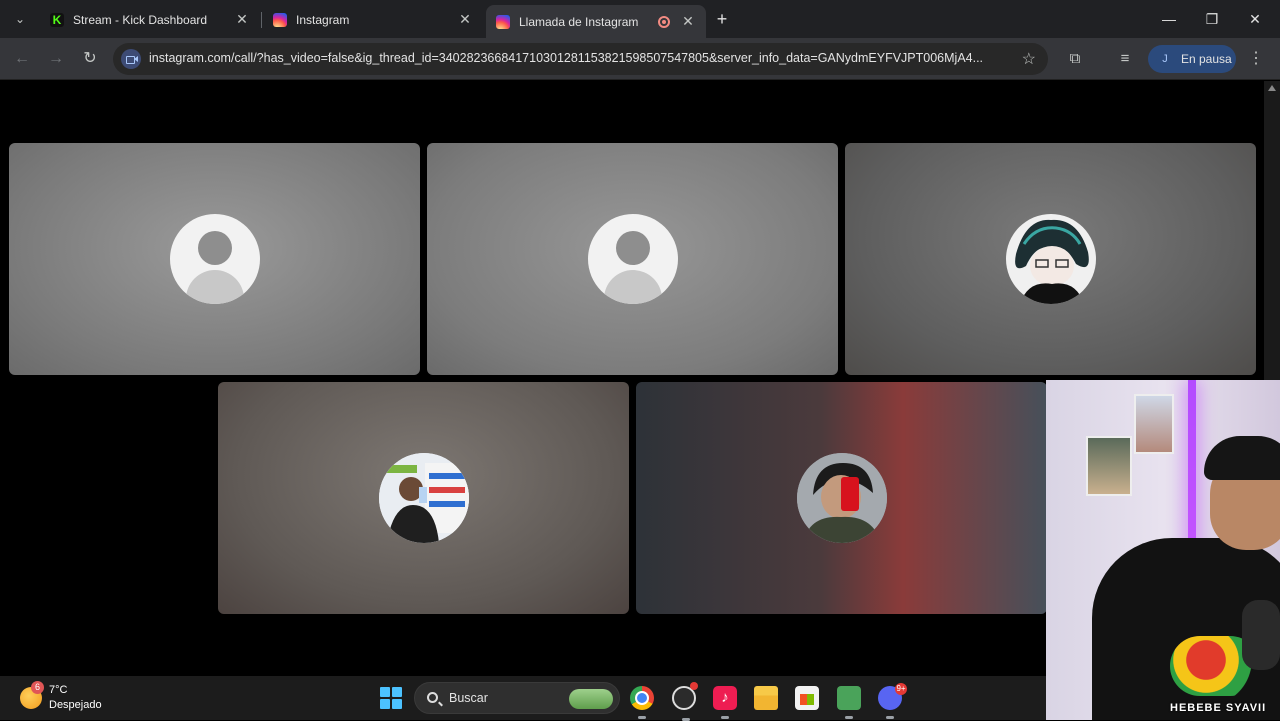 The width and height of the screenshot is (1280, 721). I want to click on tab-search-chevron-icon: ⌄, so click(20, 19).